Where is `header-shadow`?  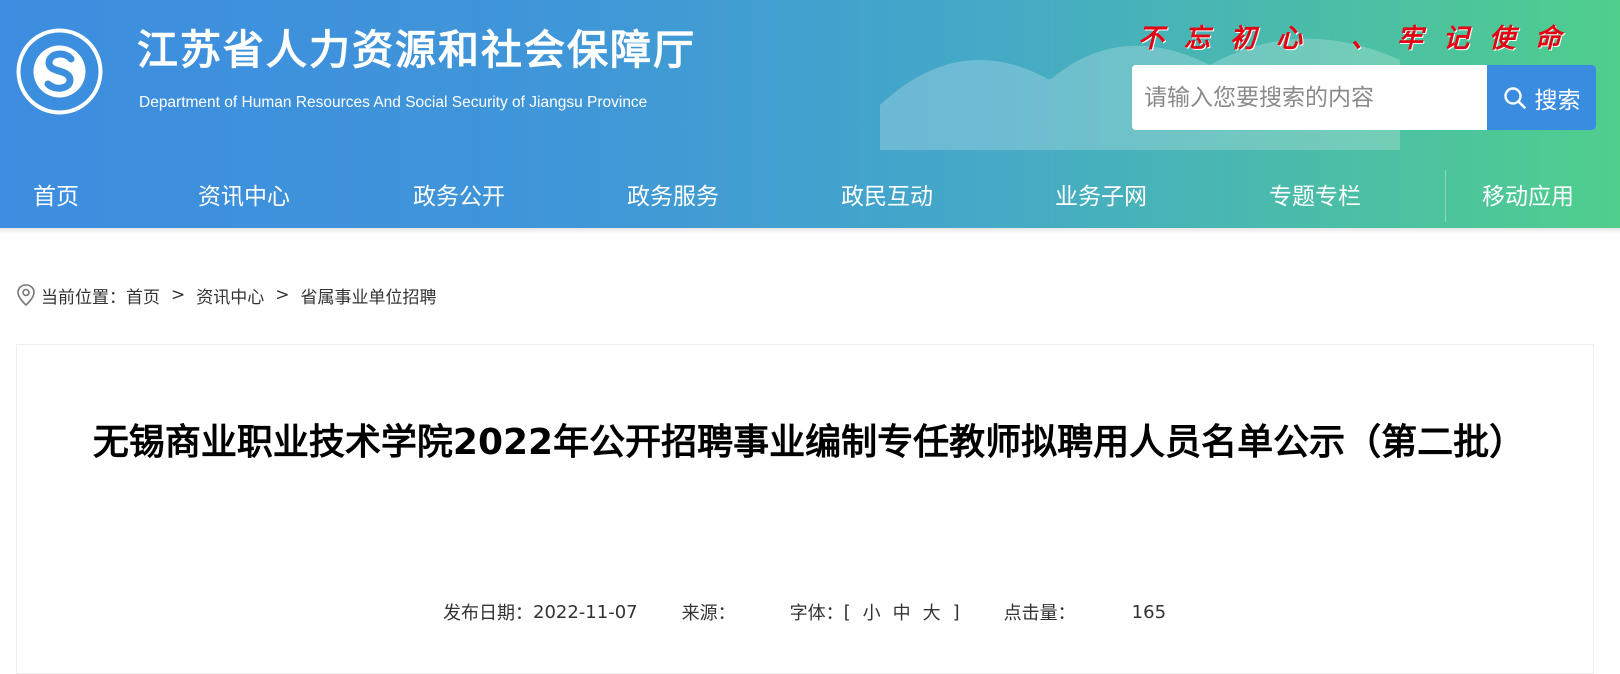
header-shadow is located at coordinates (810, 231).